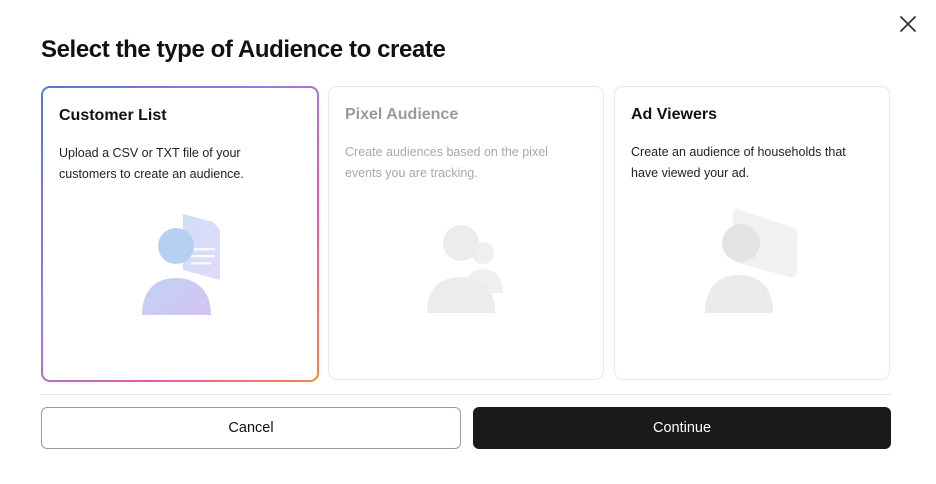 Image resolution: width=936 pixels, height=484 pixels. I want to click on card-title: Pixel Audience, so click(402, 114).